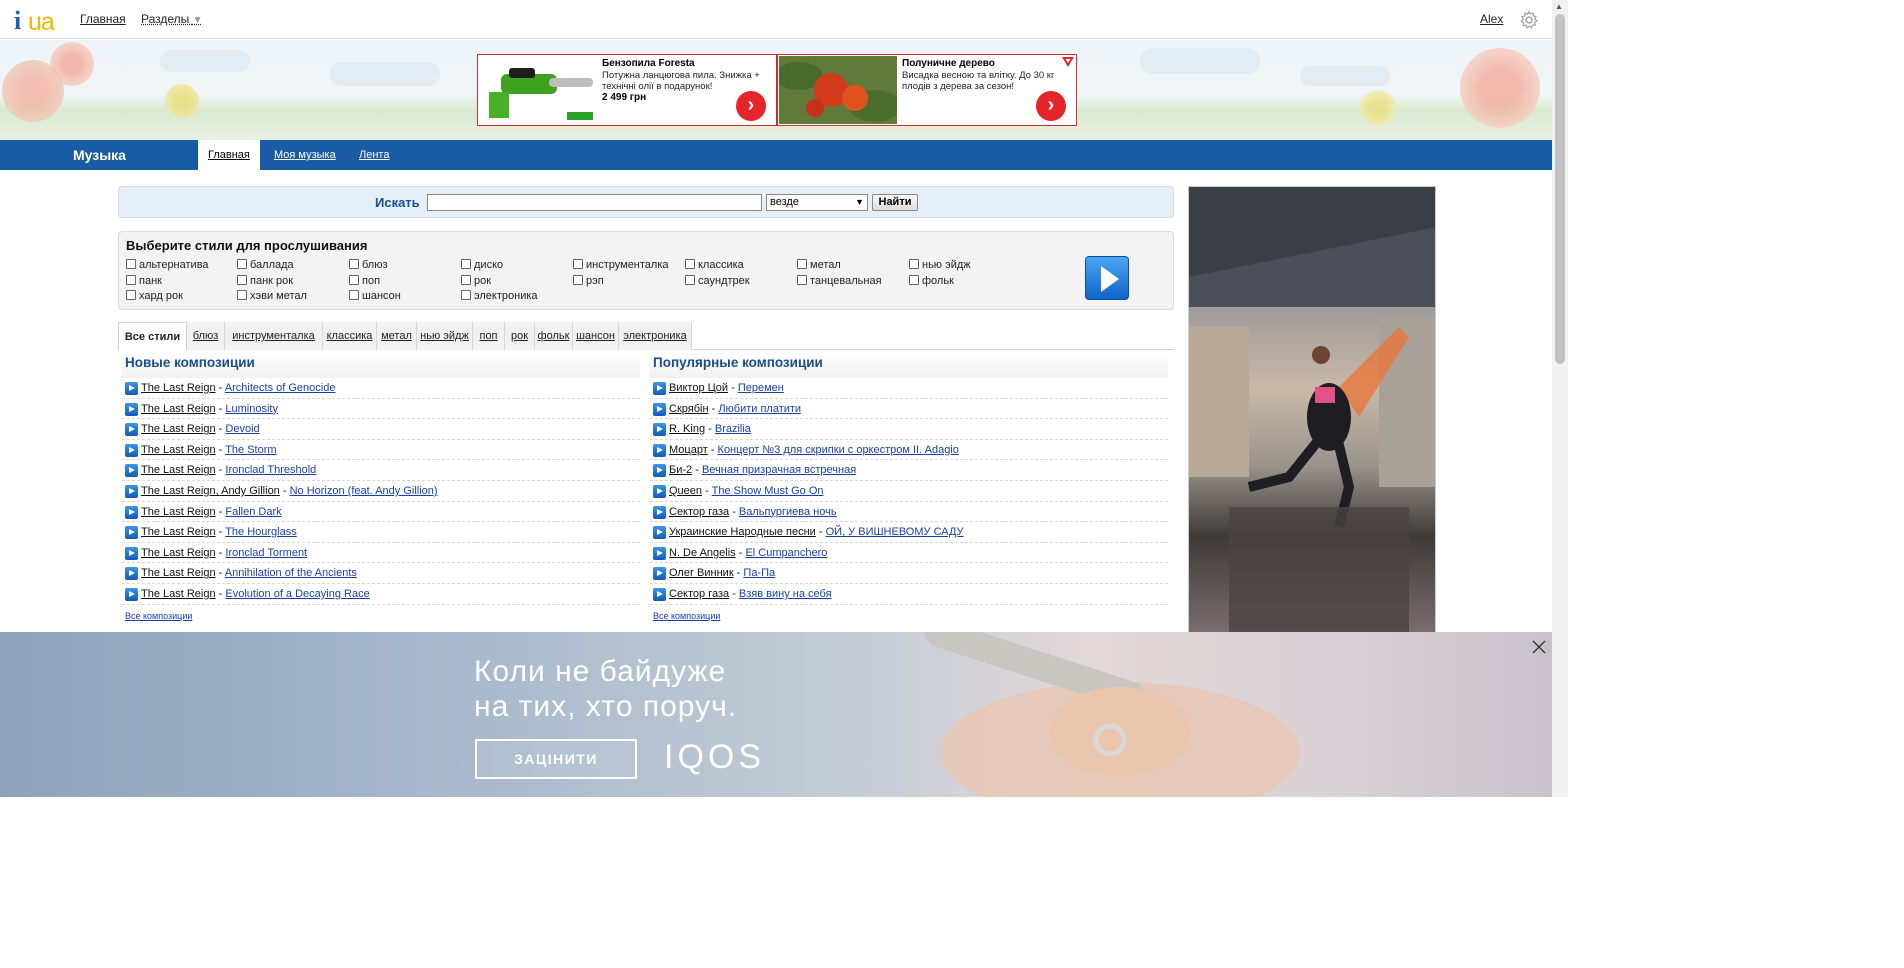  I want to click on style-checkbox: альтернатива, so click(167, 265).